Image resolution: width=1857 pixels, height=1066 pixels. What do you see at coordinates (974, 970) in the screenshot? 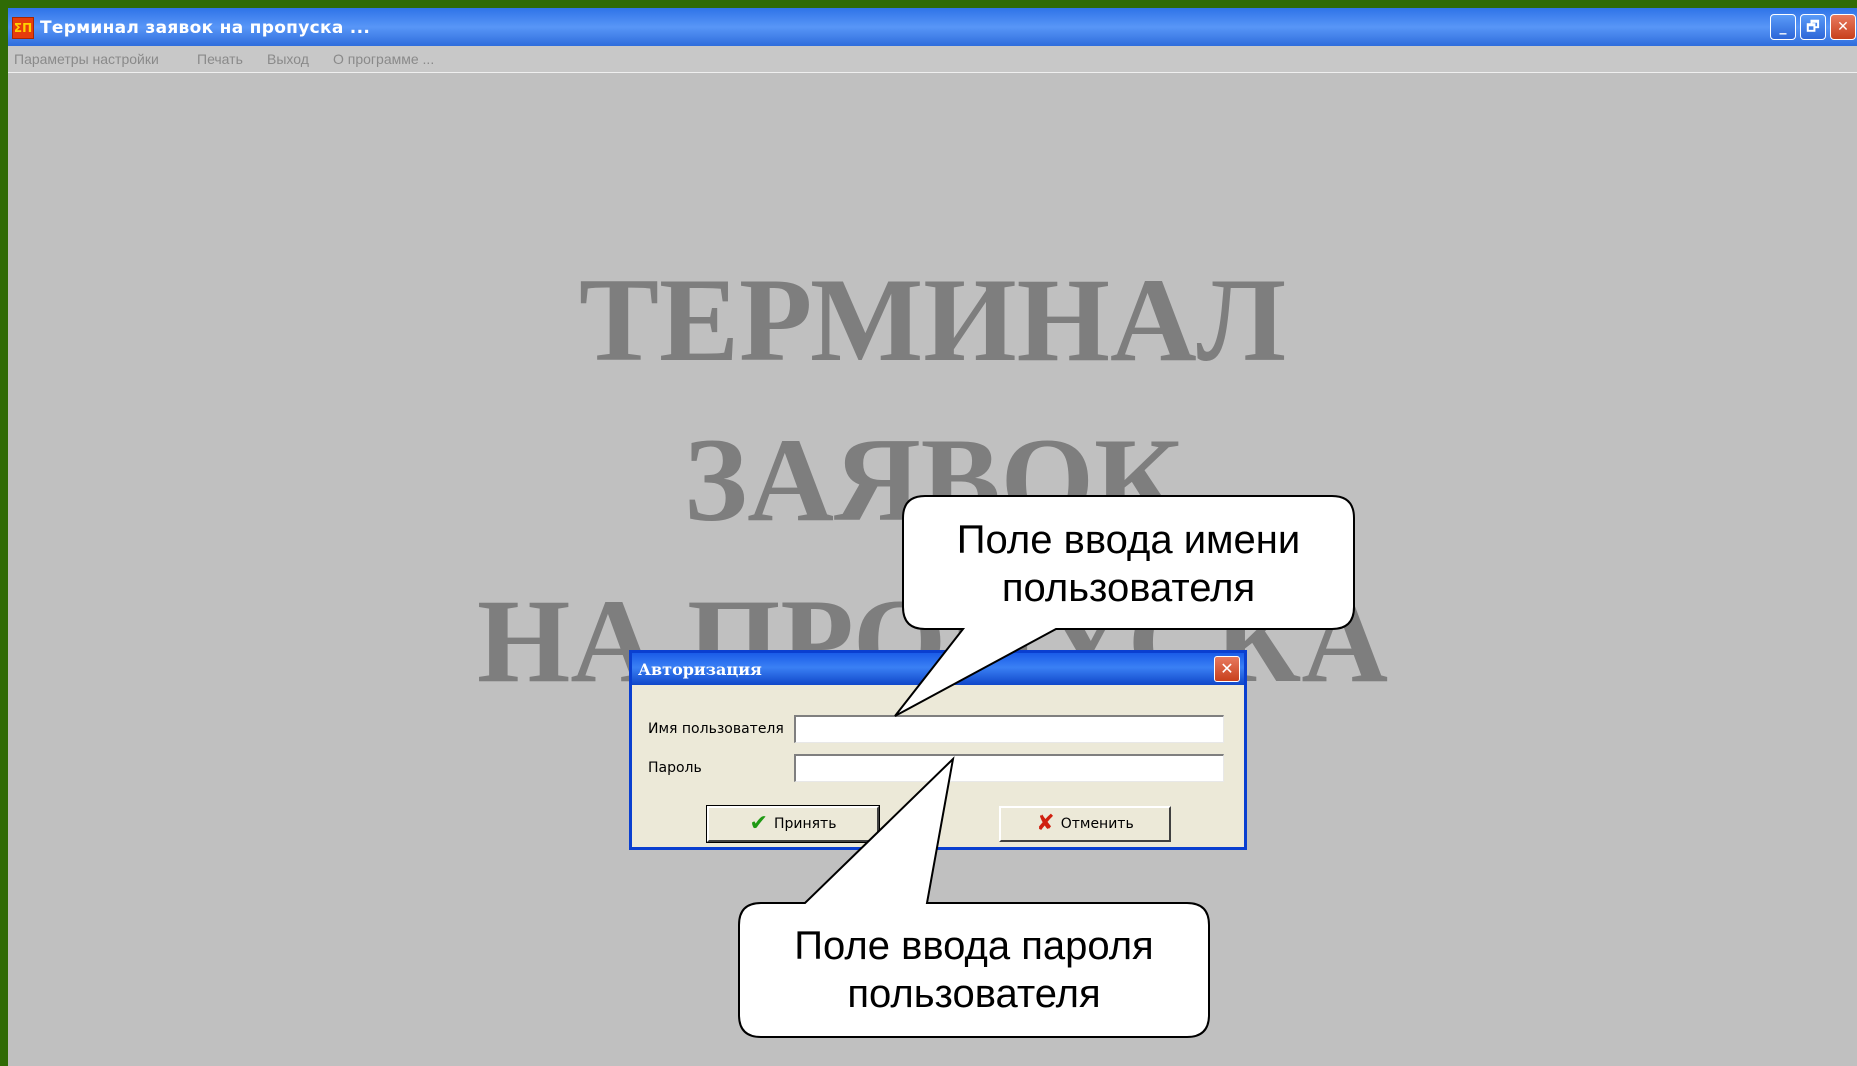
I see `password-callout-text: Поле ввода пароля пользователя` at bounding box center [974, 970].